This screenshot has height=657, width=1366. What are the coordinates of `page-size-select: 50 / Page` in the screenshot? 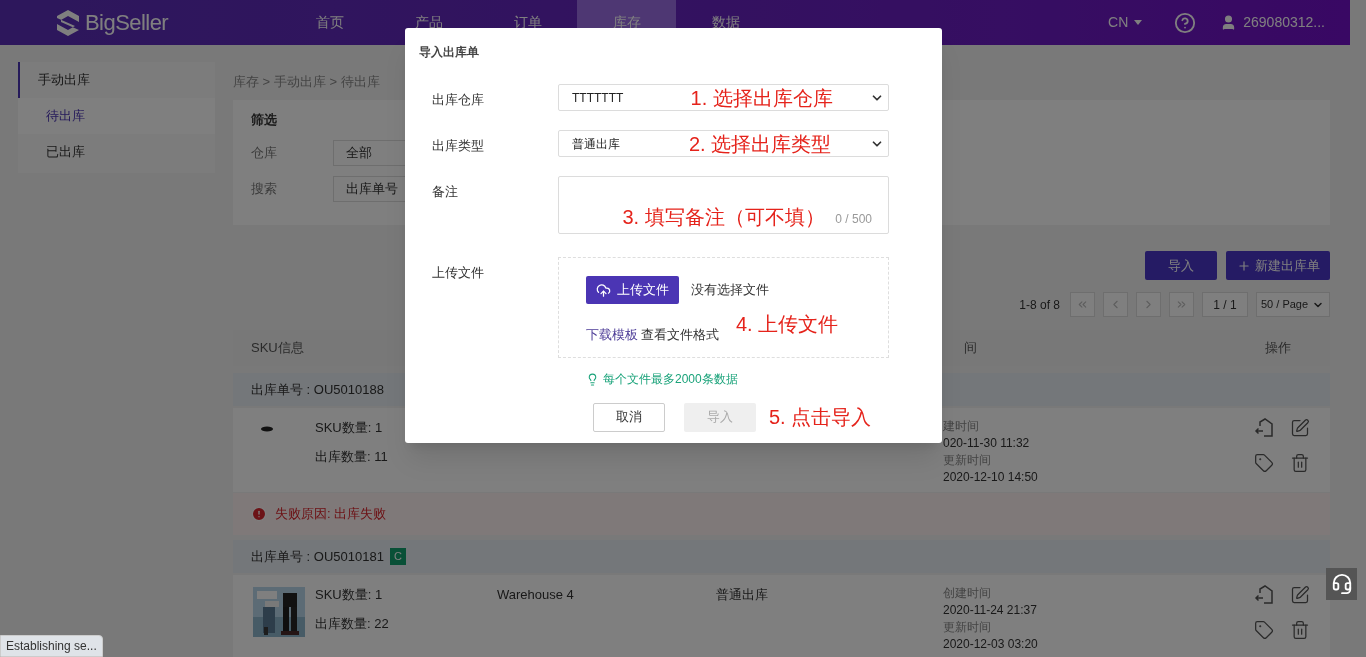 It's located at (1293, 304).